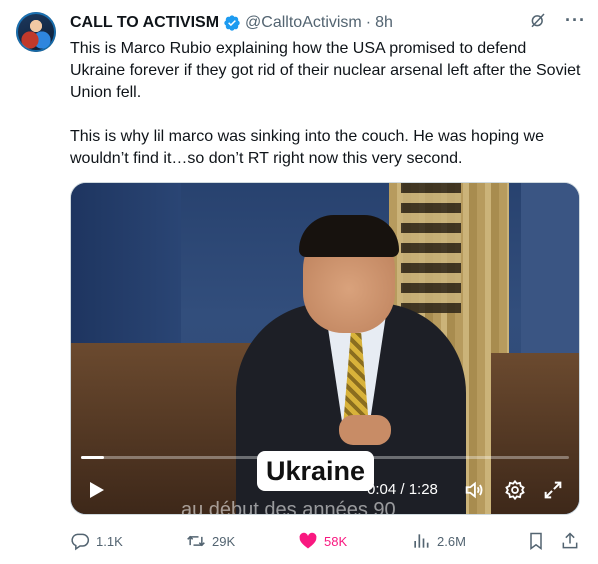 This screenshot has width=598, height=564. I want to click on grok-icon, so click(538, 20).